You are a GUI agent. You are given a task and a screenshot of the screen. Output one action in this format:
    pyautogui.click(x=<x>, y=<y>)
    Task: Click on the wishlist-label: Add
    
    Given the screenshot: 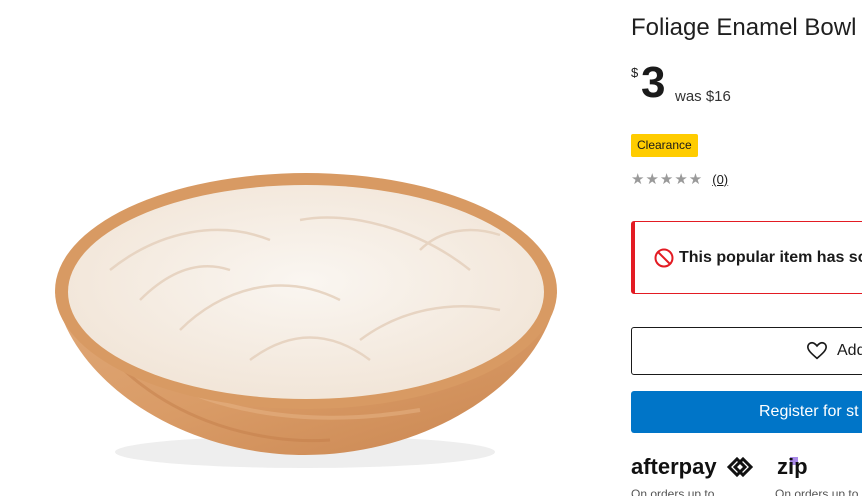 What is the action you would take?
    pyautogui.click(x=849, y=350)
    